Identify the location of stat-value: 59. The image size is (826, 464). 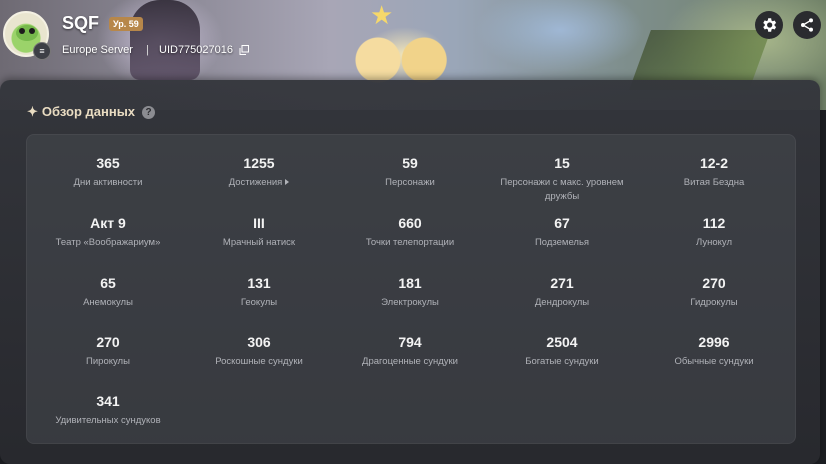
(410, 163).